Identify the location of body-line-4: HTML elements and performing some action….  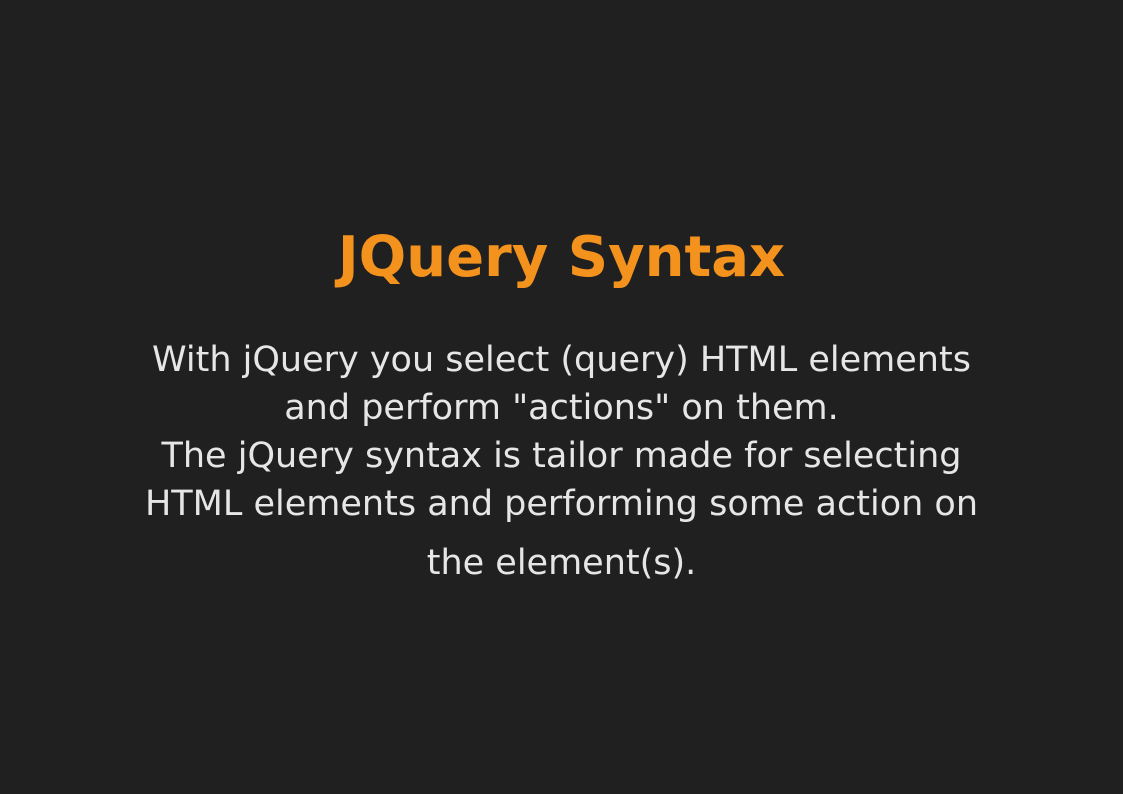
(561, 504).